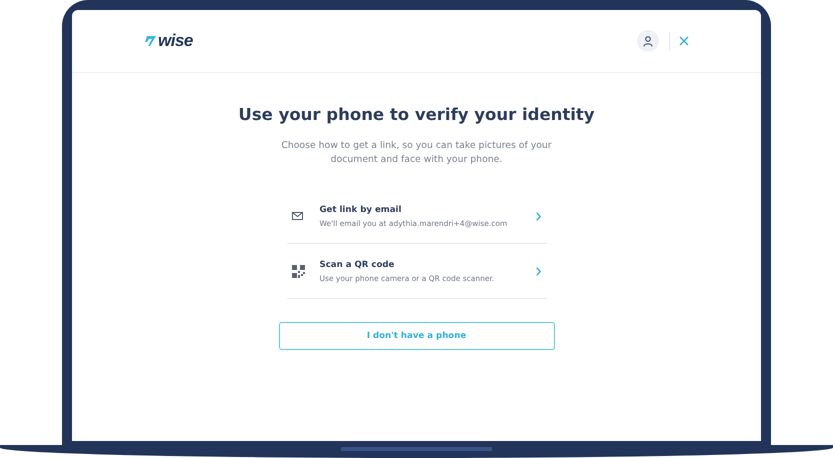 The height and width of the screenshot is (458, 833). I want to click on option-title: Get link by email, so click(361, 209).